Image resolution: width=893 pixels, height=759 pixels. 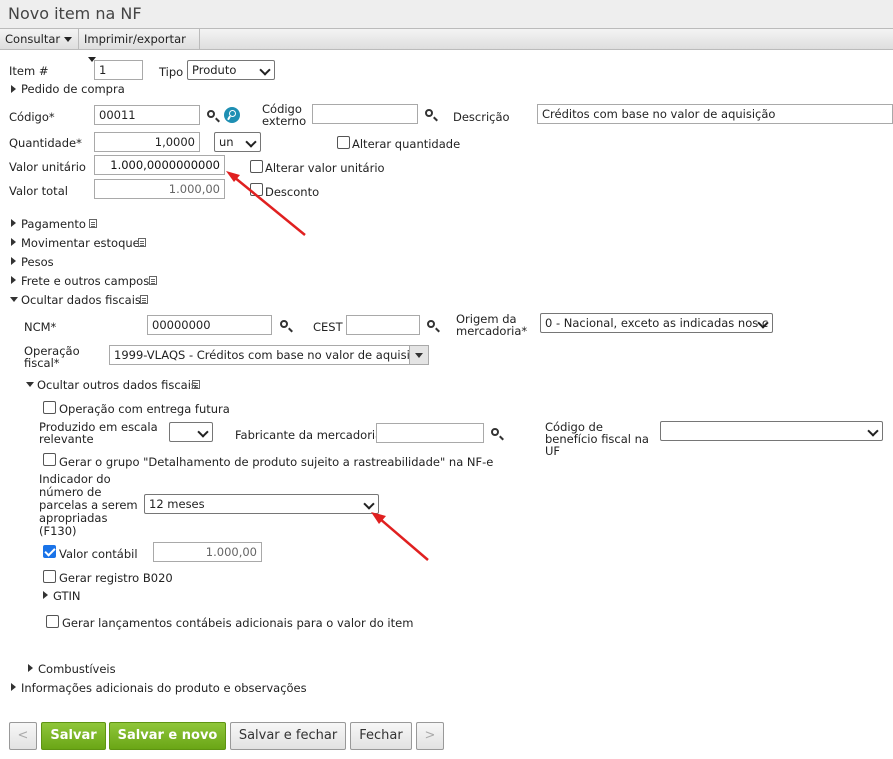 I want to click on annotation-arrow-parcelas, so click(x=400, y=536).